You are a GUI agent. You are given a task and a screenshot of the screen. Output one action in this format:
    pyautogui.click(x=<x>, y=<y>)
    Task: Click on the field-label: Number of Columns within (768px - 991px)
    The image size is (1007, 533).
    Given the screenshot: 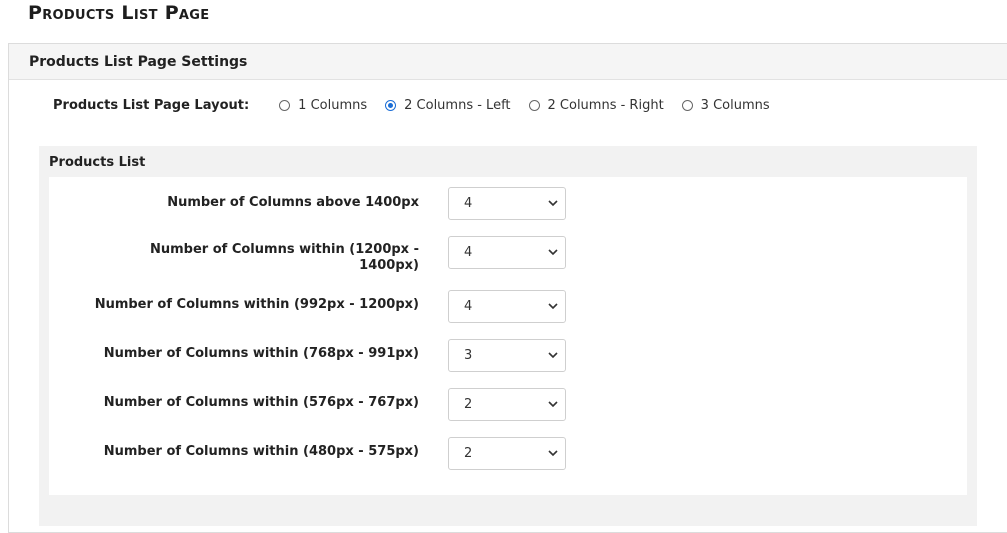 What is the action you would take?
    pyautogui.click(x=261, y=353)
    